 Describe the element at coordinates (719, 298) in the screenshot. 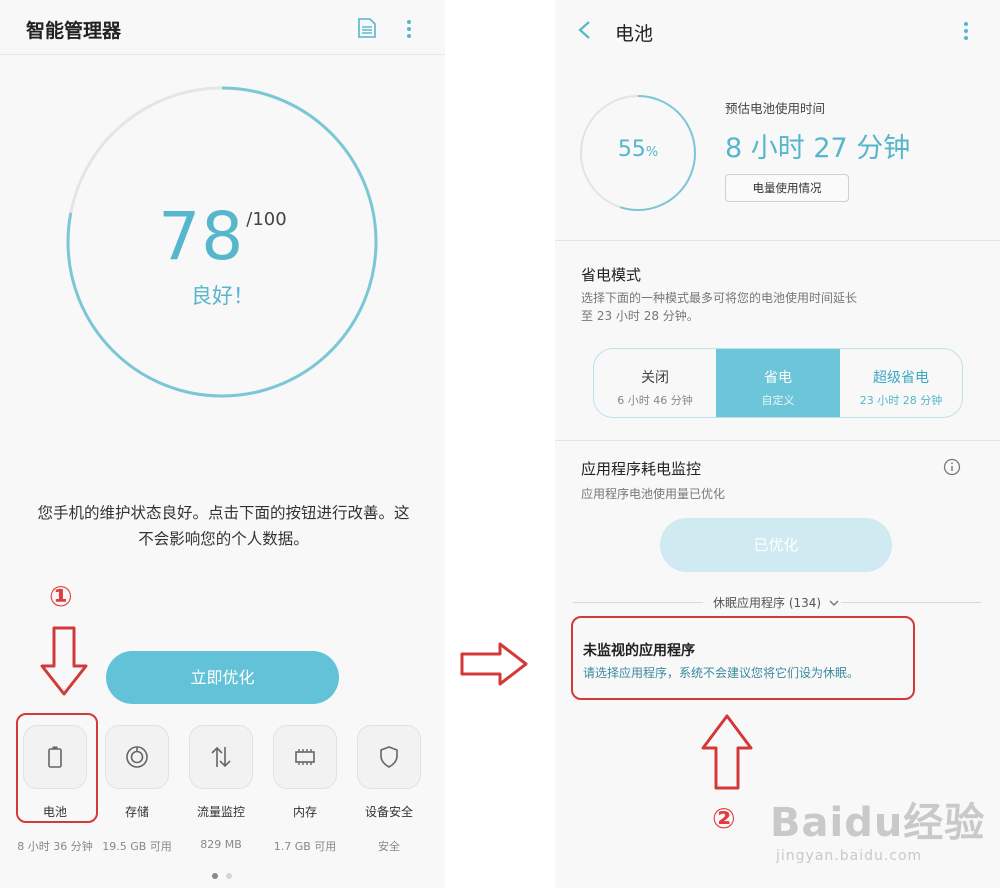

I see `power-saving-text-1: 选择下面的一种模式最多可将您的电池使用时间延长` at that location.